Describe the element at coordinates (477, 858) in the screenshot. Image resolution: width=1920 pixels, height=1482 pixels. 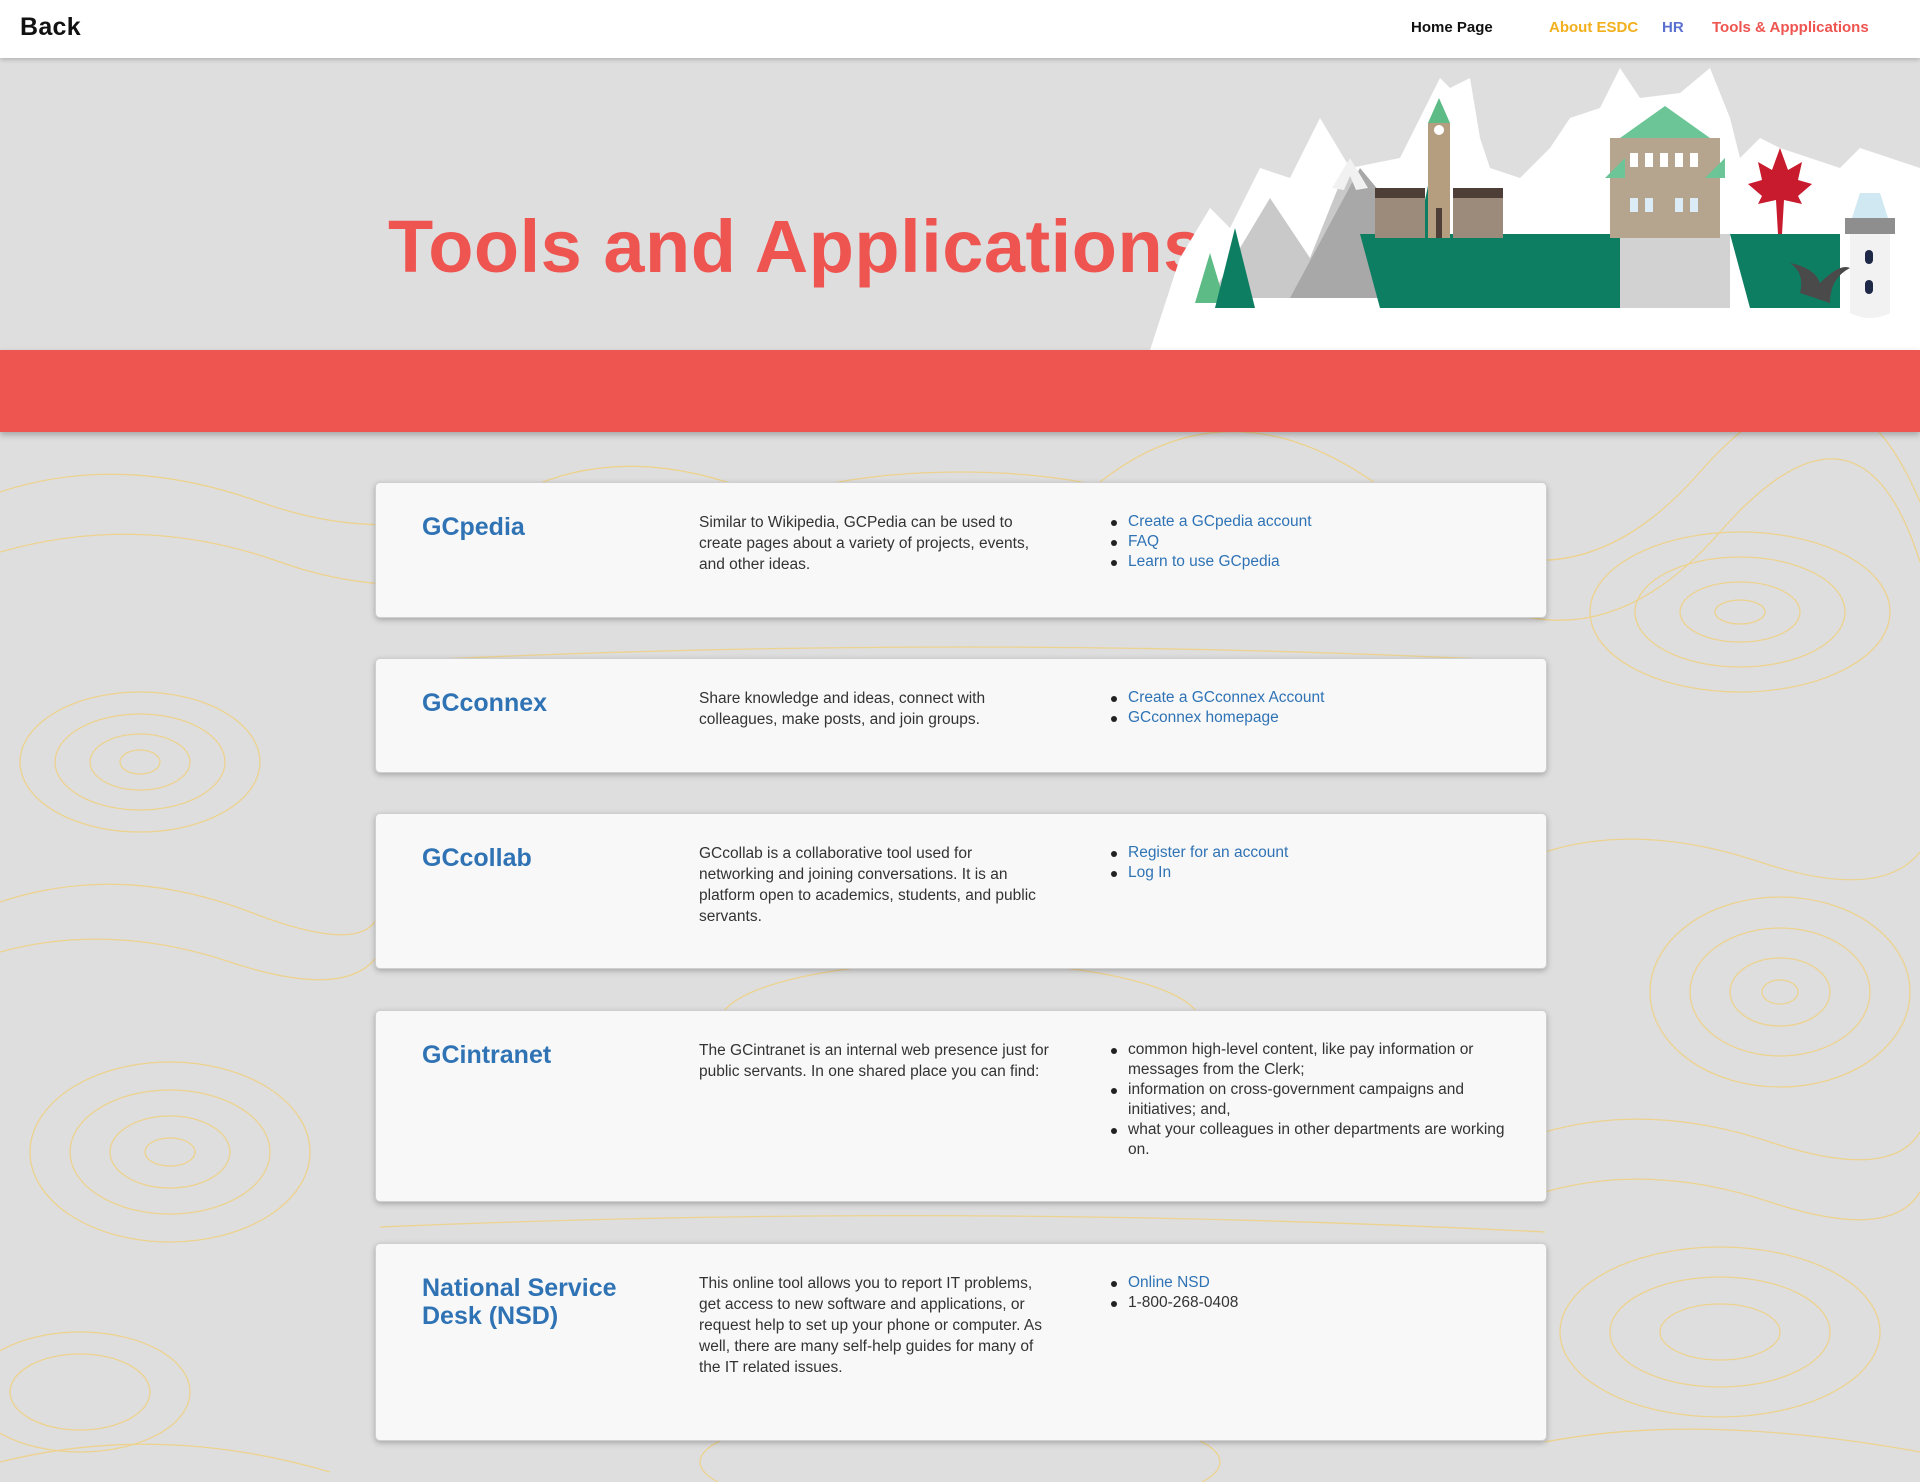
I see `card-title: GCcollab` at that location.